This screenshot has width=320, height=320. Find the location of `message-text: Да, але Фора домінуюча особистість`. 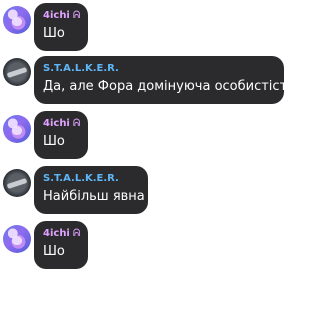

message-text: Да, але Фора домінуюча особистість is located at coordinates (169, 86).